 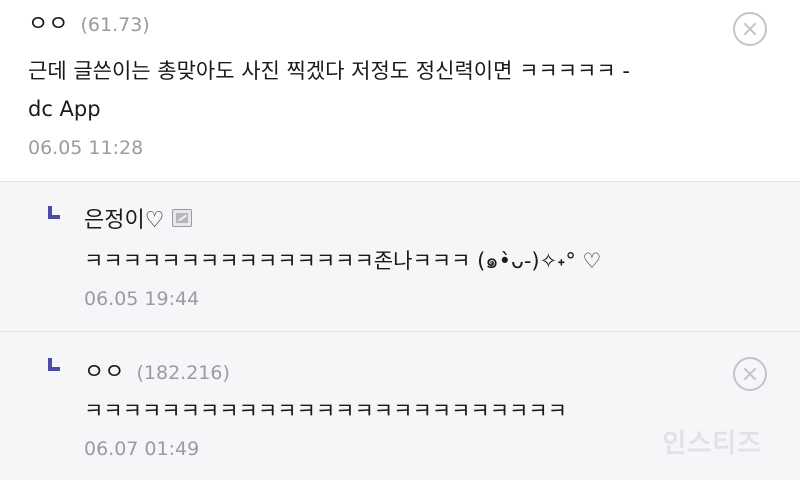 I want to click on gallog-icon, so click(x=182, y=218).